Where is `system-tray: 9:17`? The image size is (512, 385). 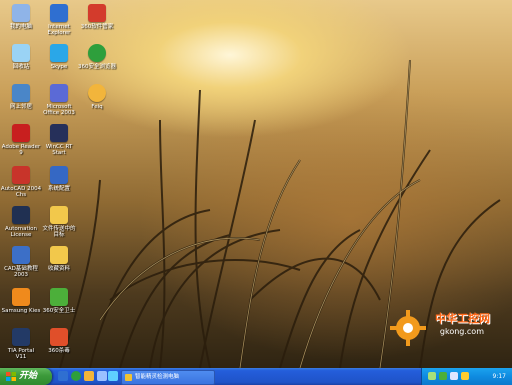
system-tray: 9:17 is located at coordinates (466, 376).